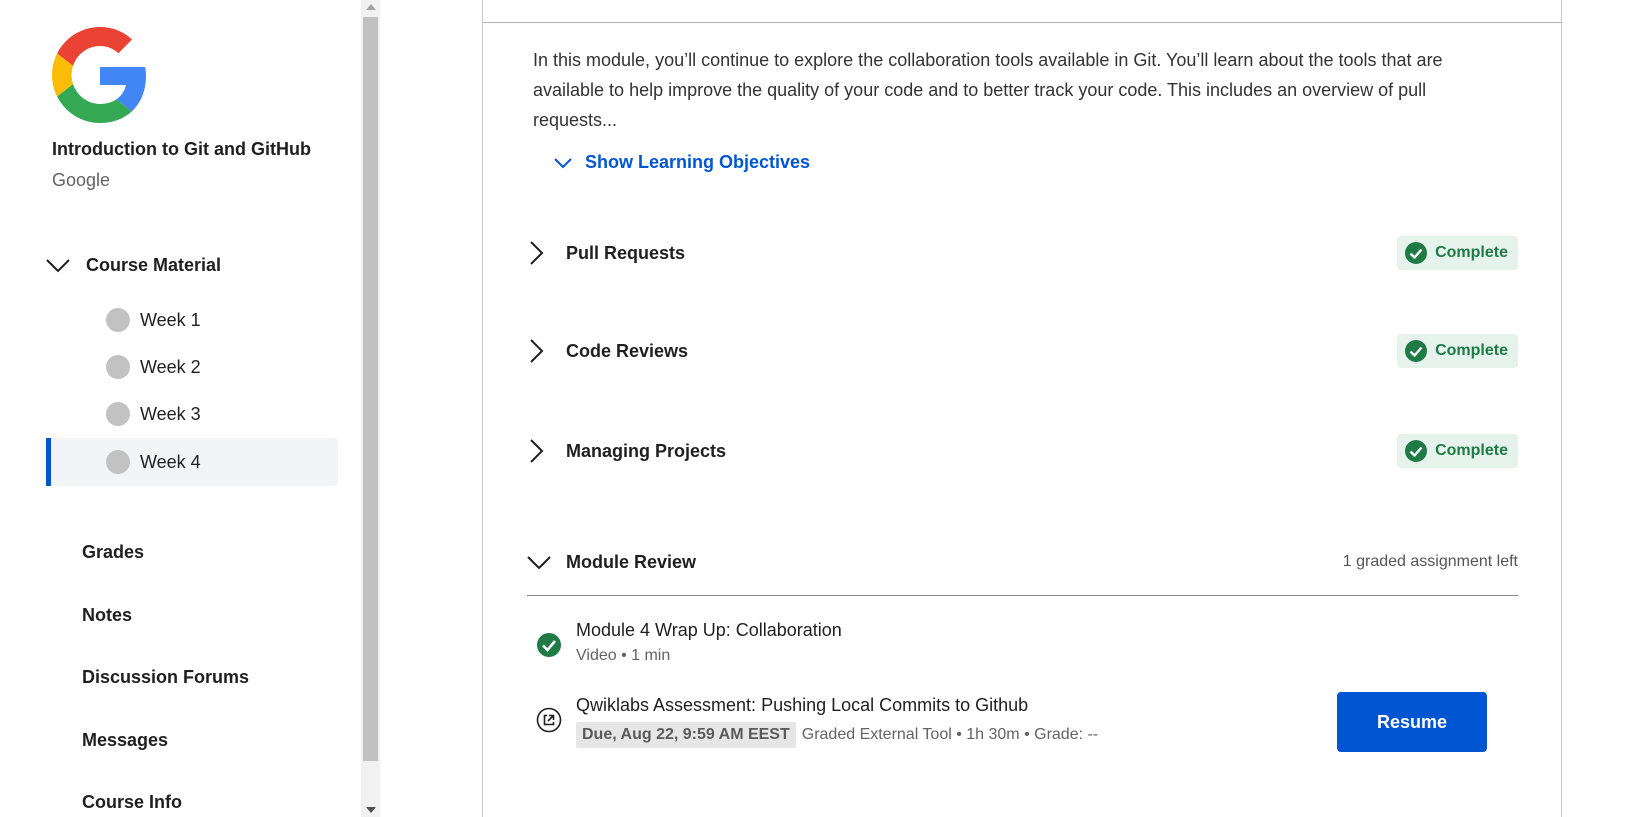 Image resolution: width=1652 pixels, height=817 pixels. What do you see at coordinates (154, 264) in the screenshot?
I see `course-material-label: Course Material` at bounding box center [154, 264].